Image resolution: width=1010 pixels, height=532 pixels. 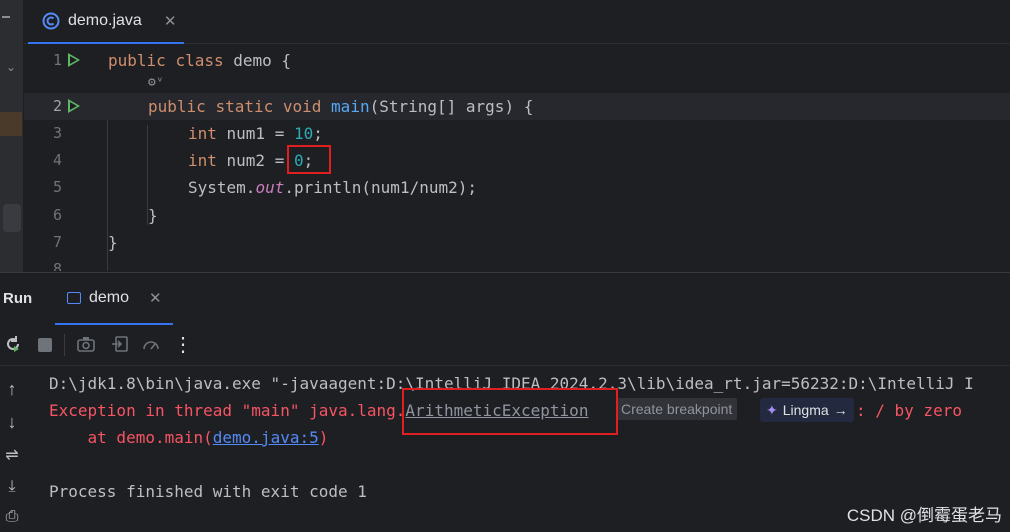 I want to click on create-breakpoint-button: Create breakpoint, so click(x=677, y=409).